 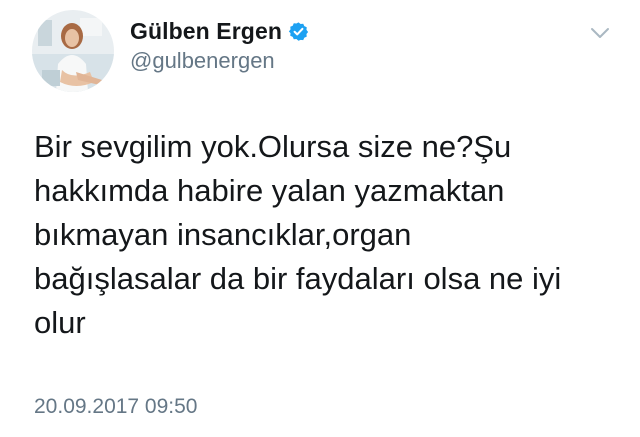 I want to click on verified-badge-icon, so click(x=298, y=31).